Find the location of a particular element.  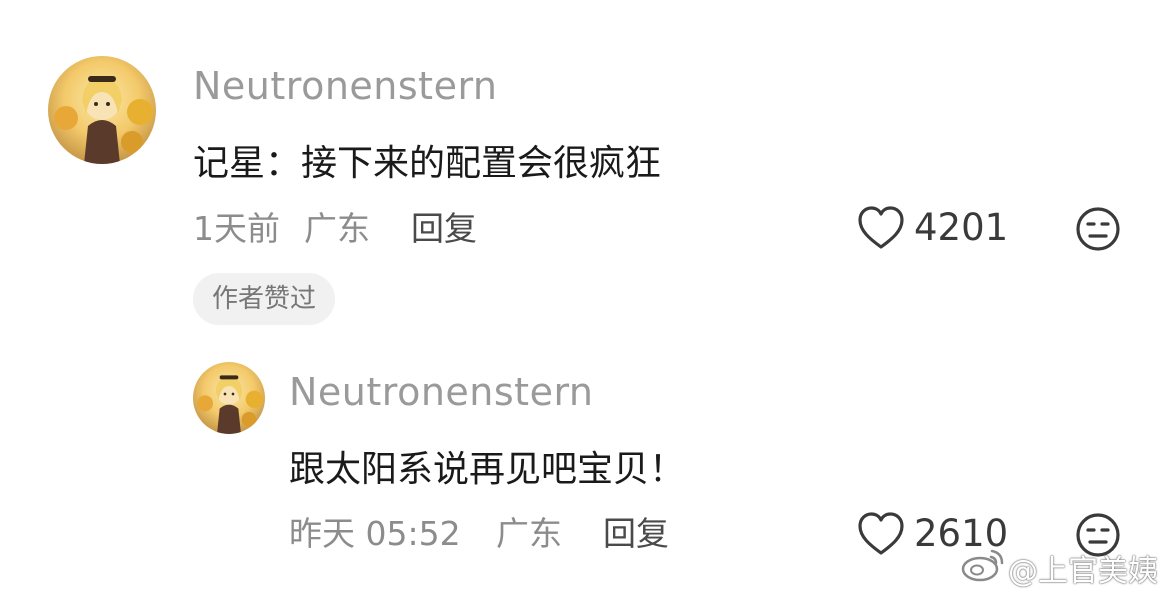

reply-avatar is located at coordinates (229, 398).